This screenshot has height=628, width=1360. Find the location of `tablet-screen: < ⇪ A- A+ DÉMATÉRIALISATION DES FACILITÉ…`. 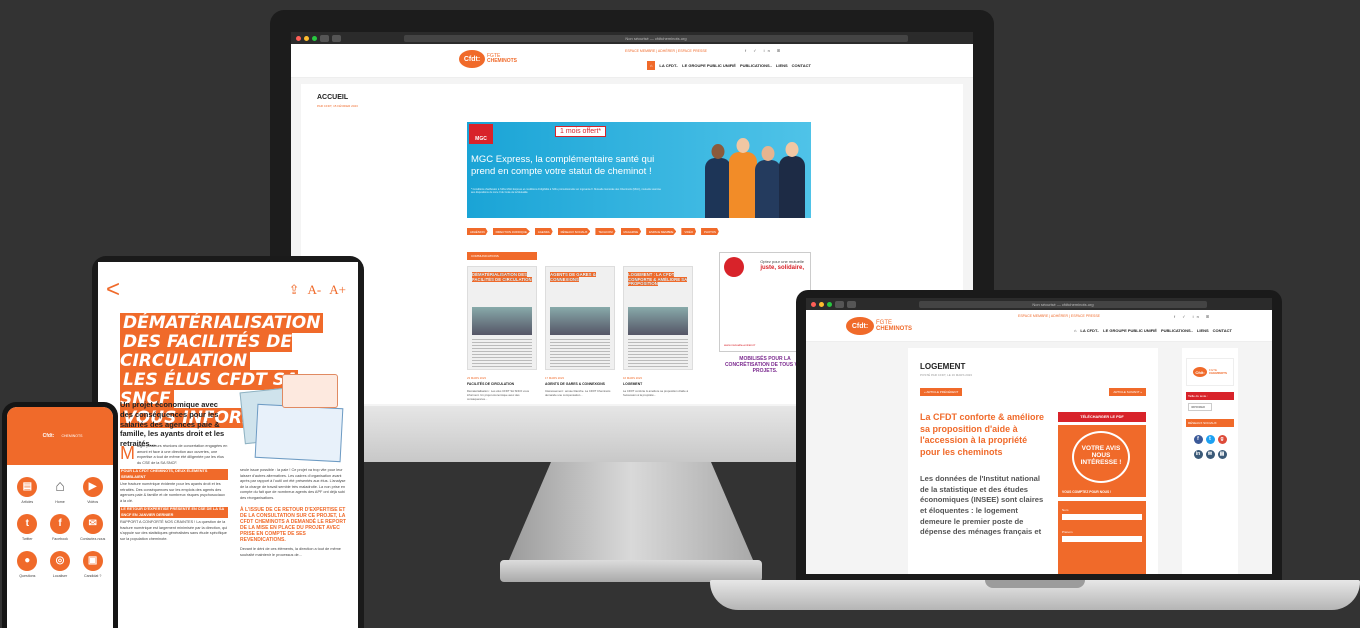

tablet-screen: < ⇪ A- A+ DÉMATÉRIALISATION DES FACILITÉ… is located at coordinates (228, 445).